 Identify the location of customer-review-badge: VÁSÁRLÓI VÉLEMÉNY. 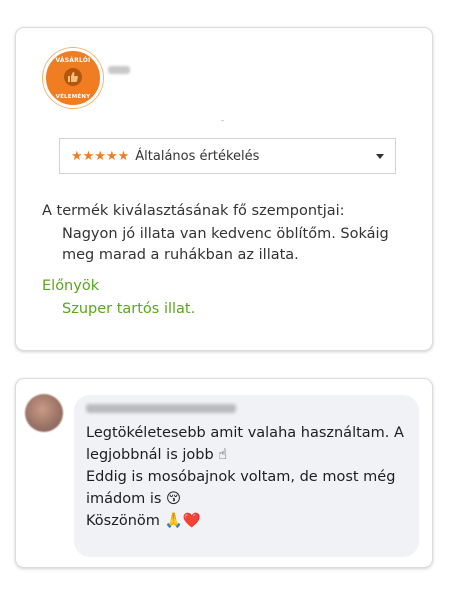
(73, 78).